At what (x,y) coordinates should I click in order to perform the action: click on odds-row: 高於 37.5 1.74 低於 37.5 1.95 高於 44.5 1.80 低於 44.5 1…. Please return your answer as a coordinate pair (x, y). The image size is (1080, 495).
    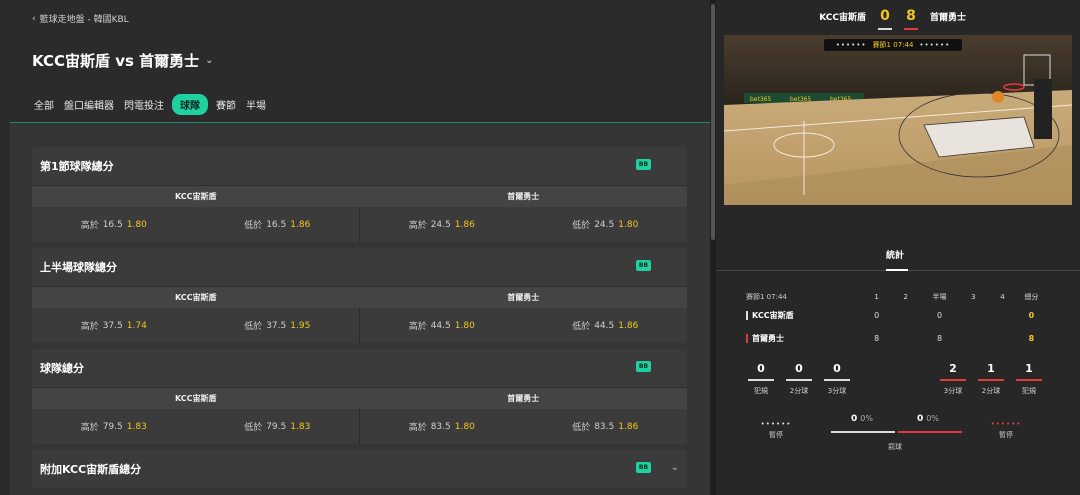
    Looking at the image, I should click on (359, 325).